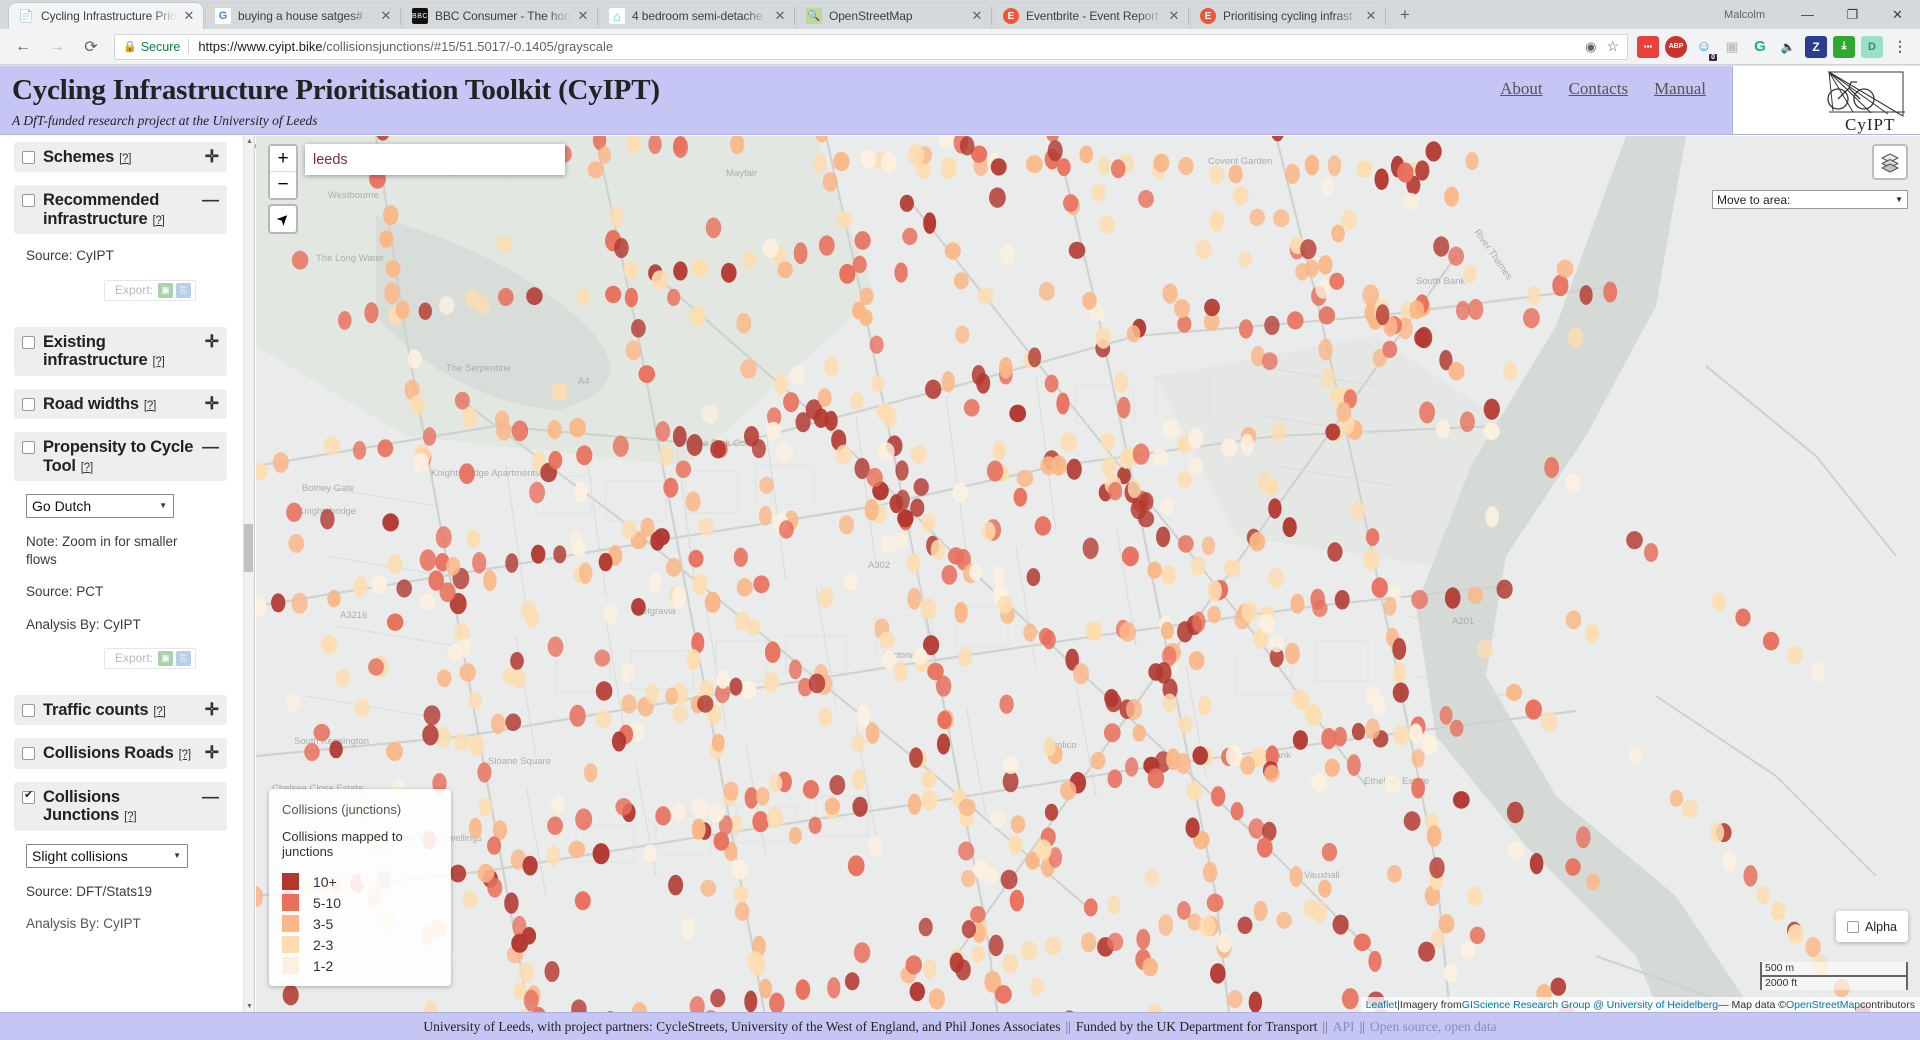  I want to click on sidebar-item-road-widths: Road widths [?] ✛, so click(120, 404).